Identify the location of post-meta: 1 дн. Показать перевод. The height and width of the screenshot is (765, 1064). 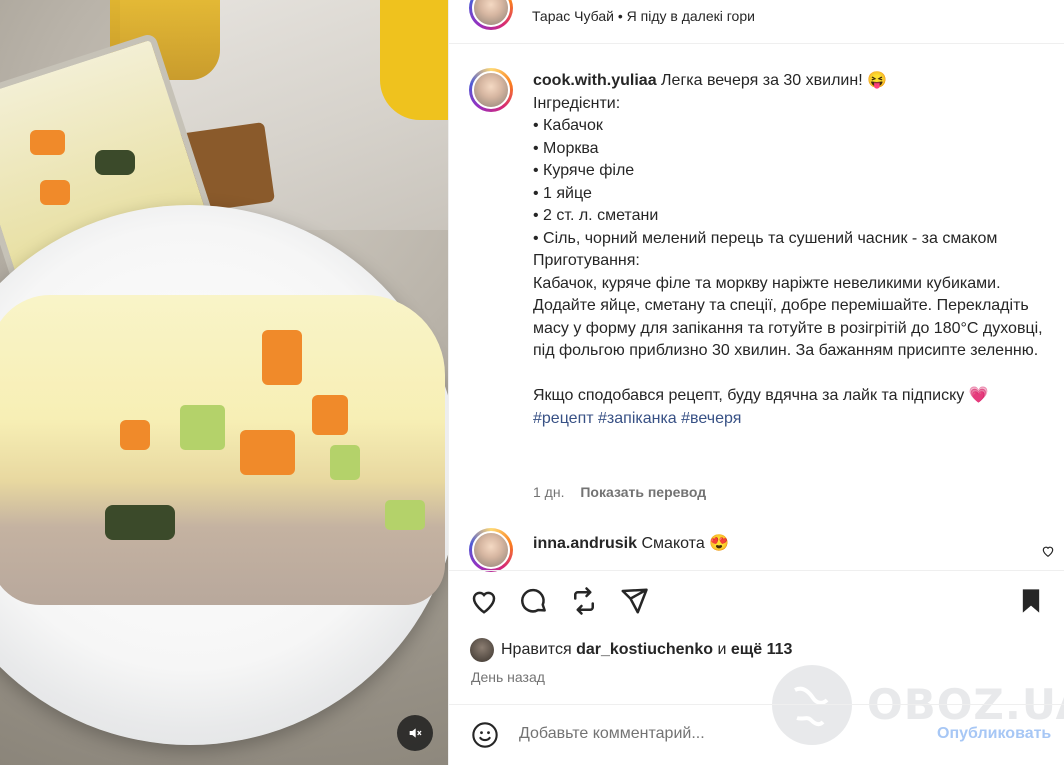
(619, 492).